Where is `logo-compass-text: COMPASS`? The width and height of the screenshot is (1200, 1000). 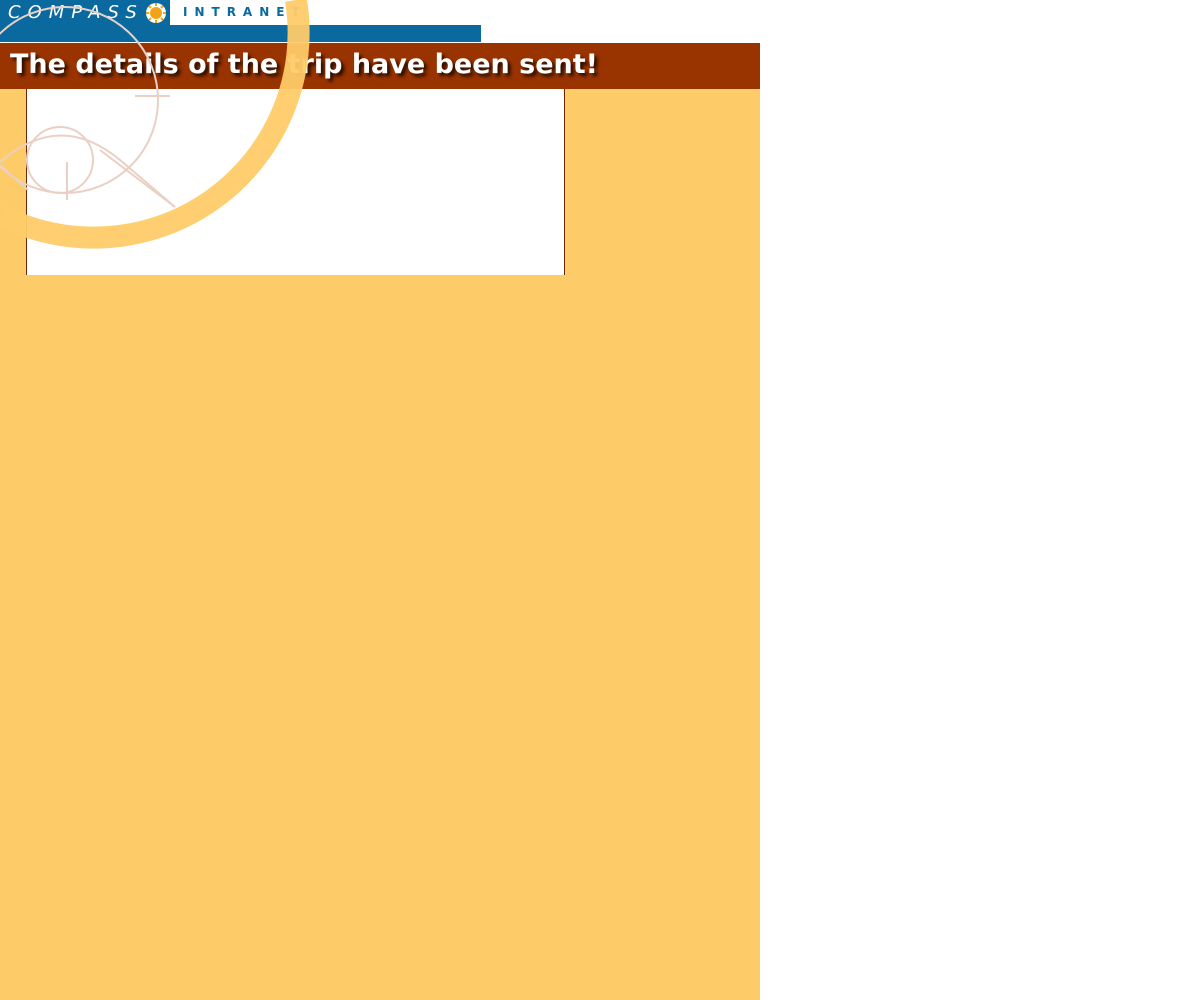
logo-compass-text: COMPASS is located at coordinates (76, 12).